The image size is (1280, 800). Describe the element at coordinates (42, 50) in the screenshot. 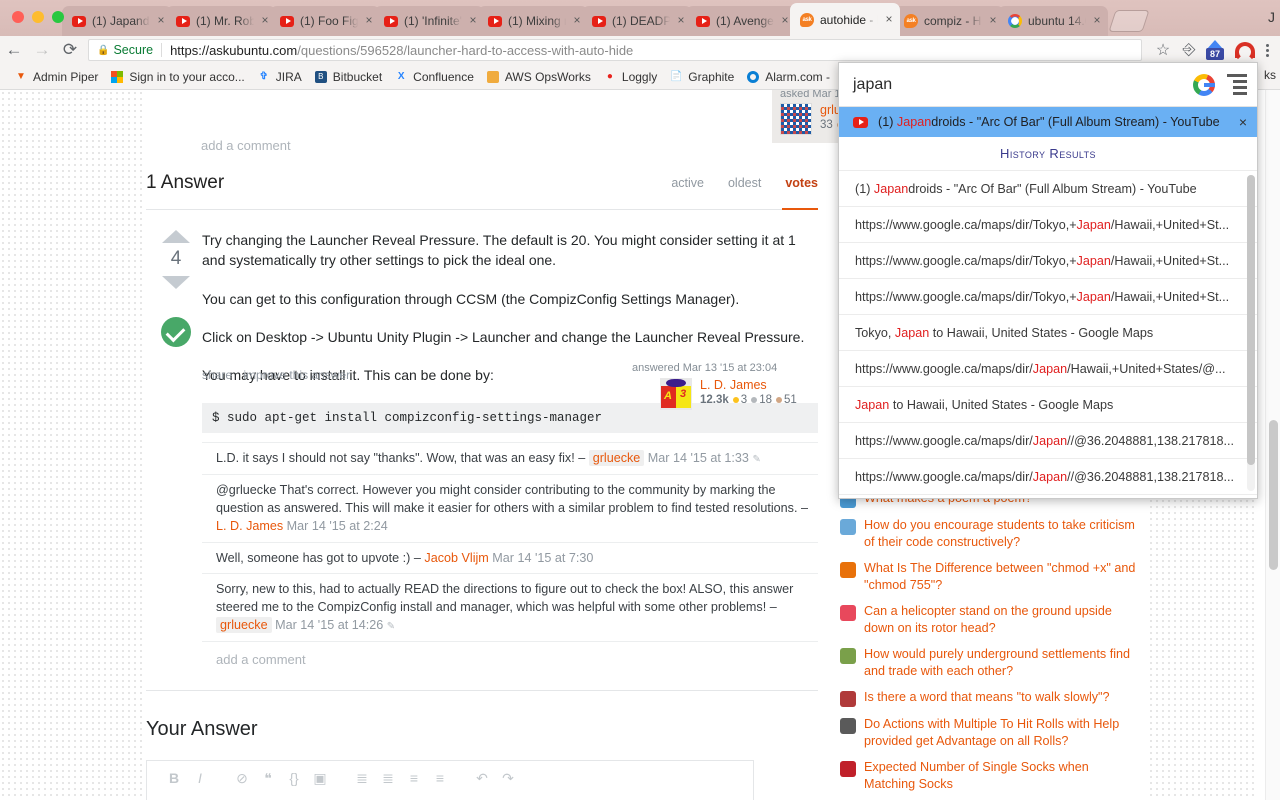

I see `forward-arrow-icon: →` at that location.